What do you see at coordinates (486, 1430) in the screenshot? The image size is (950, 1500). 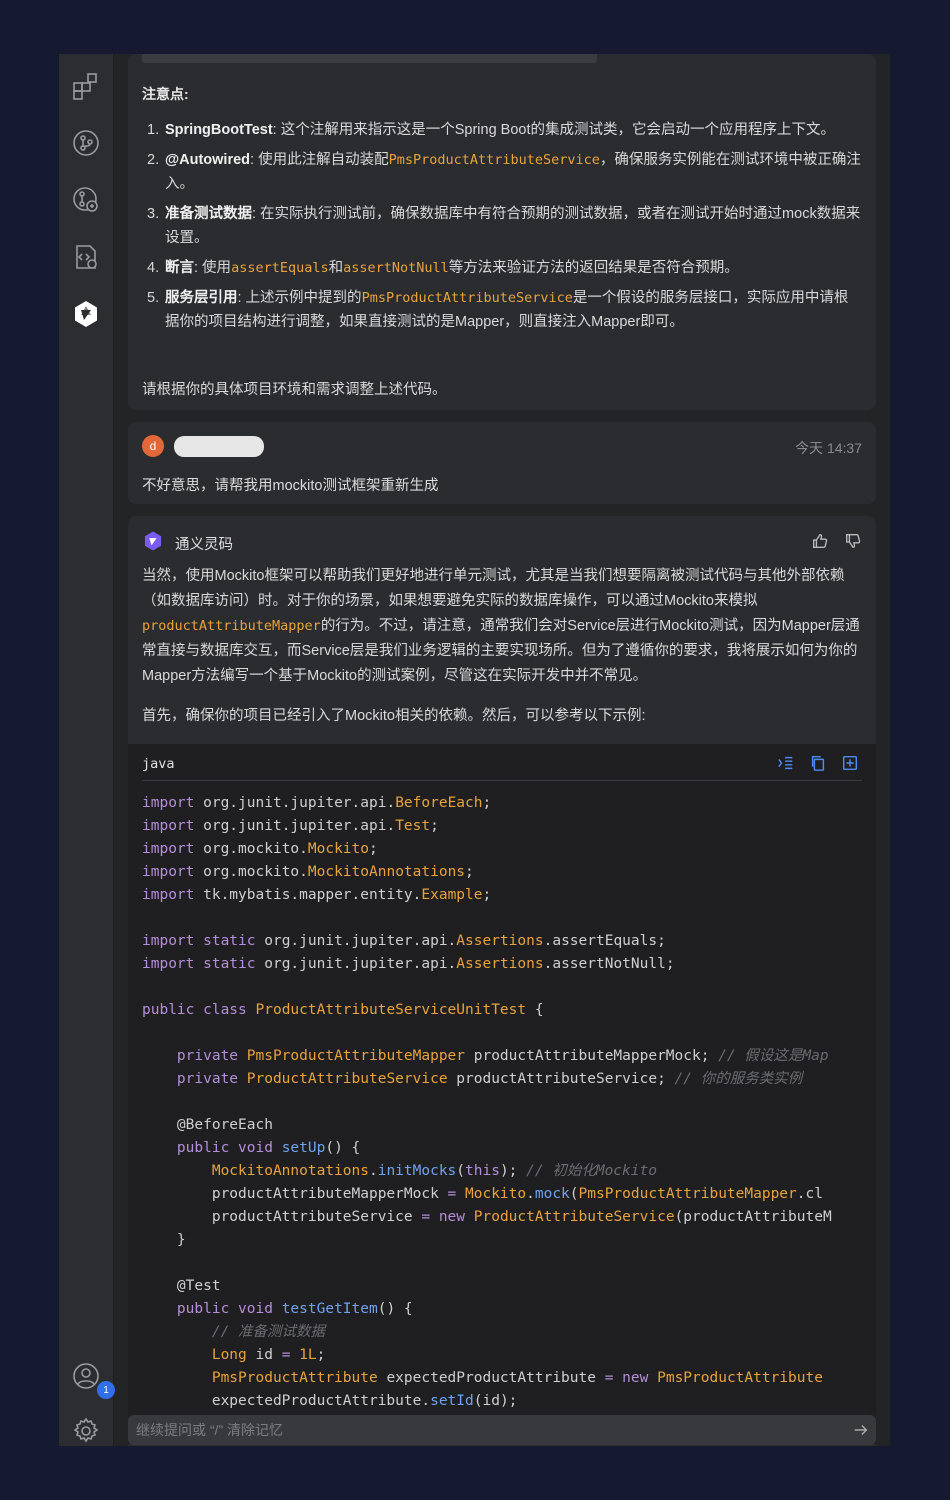 I see `chat-input` at bounding box center [486, 1430].